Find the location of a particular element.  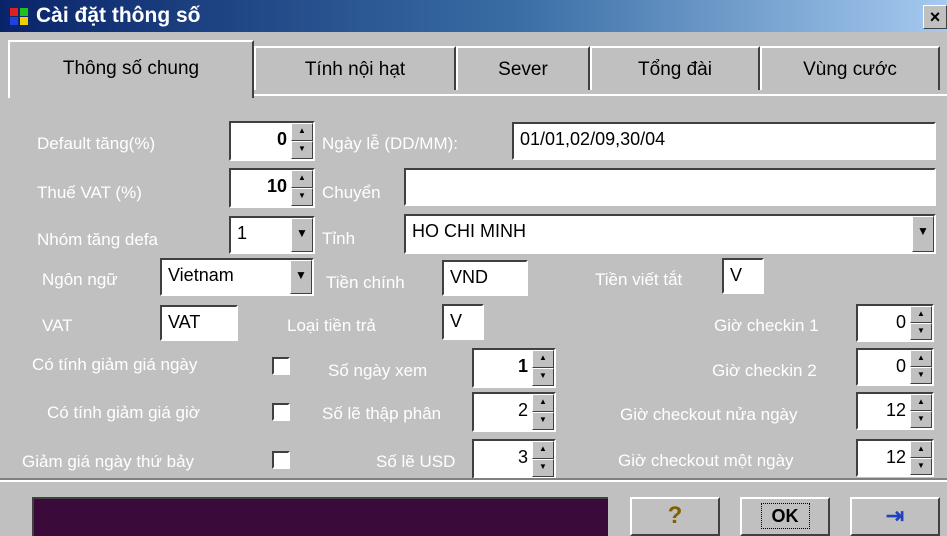

gio-checkin-1-value: 0 is located at coordinates (900, 322).